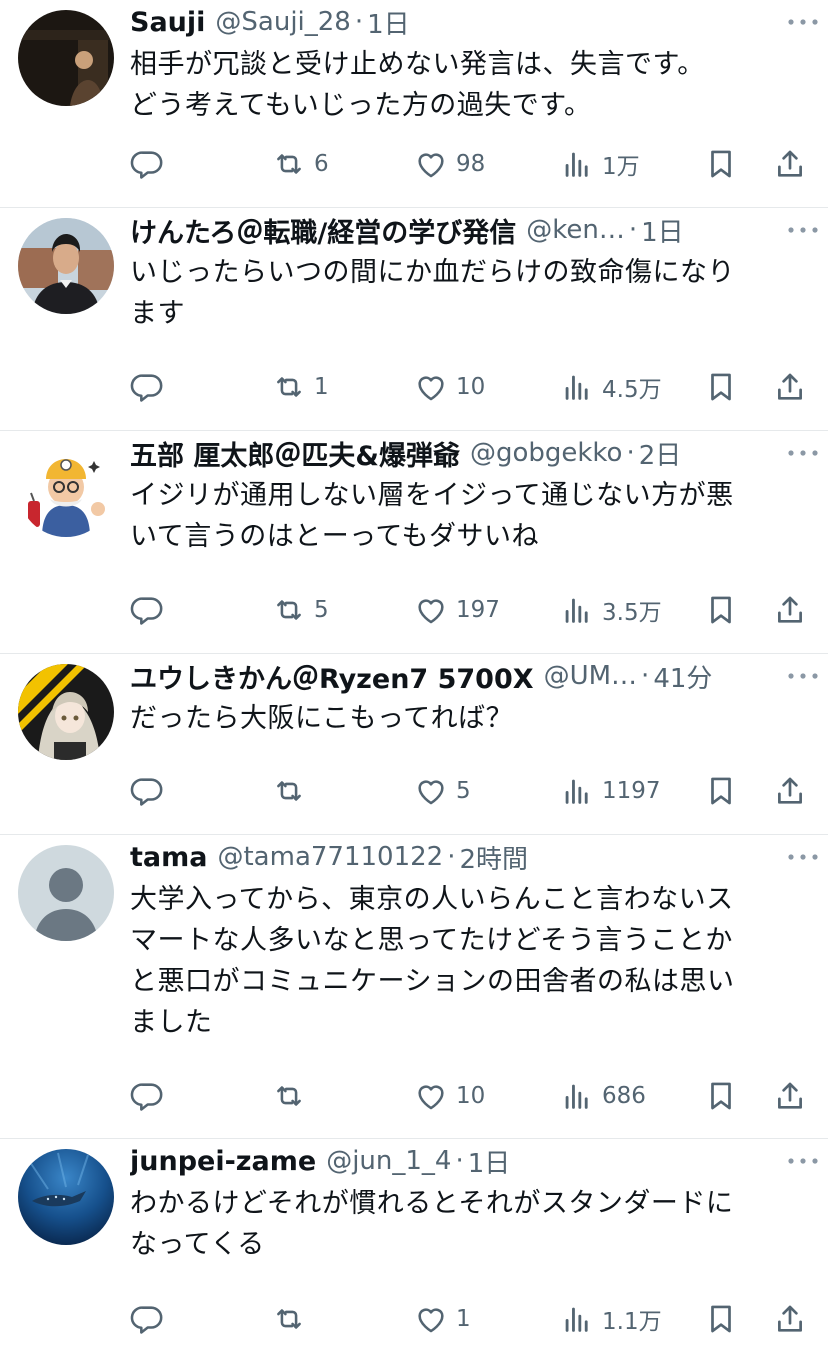 This screenshot has height=1356, width=828. I want to click on tweet-header: tama @tama77110122 · 2時間, so click(472, 857).